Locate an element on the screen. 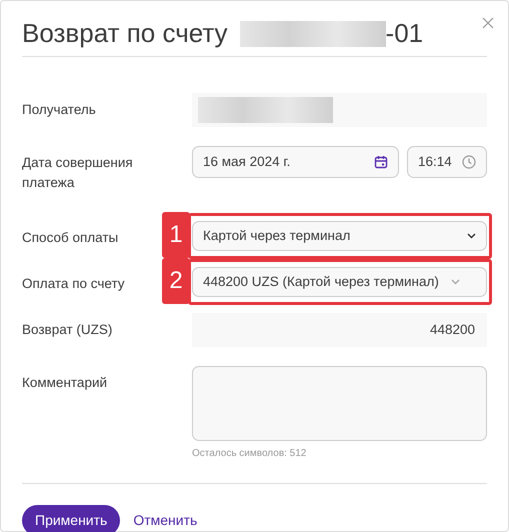 The height and width of the screenshot is (532, 509). char-counter: Осталось символов: 512 is located at coordinates (250, 454).